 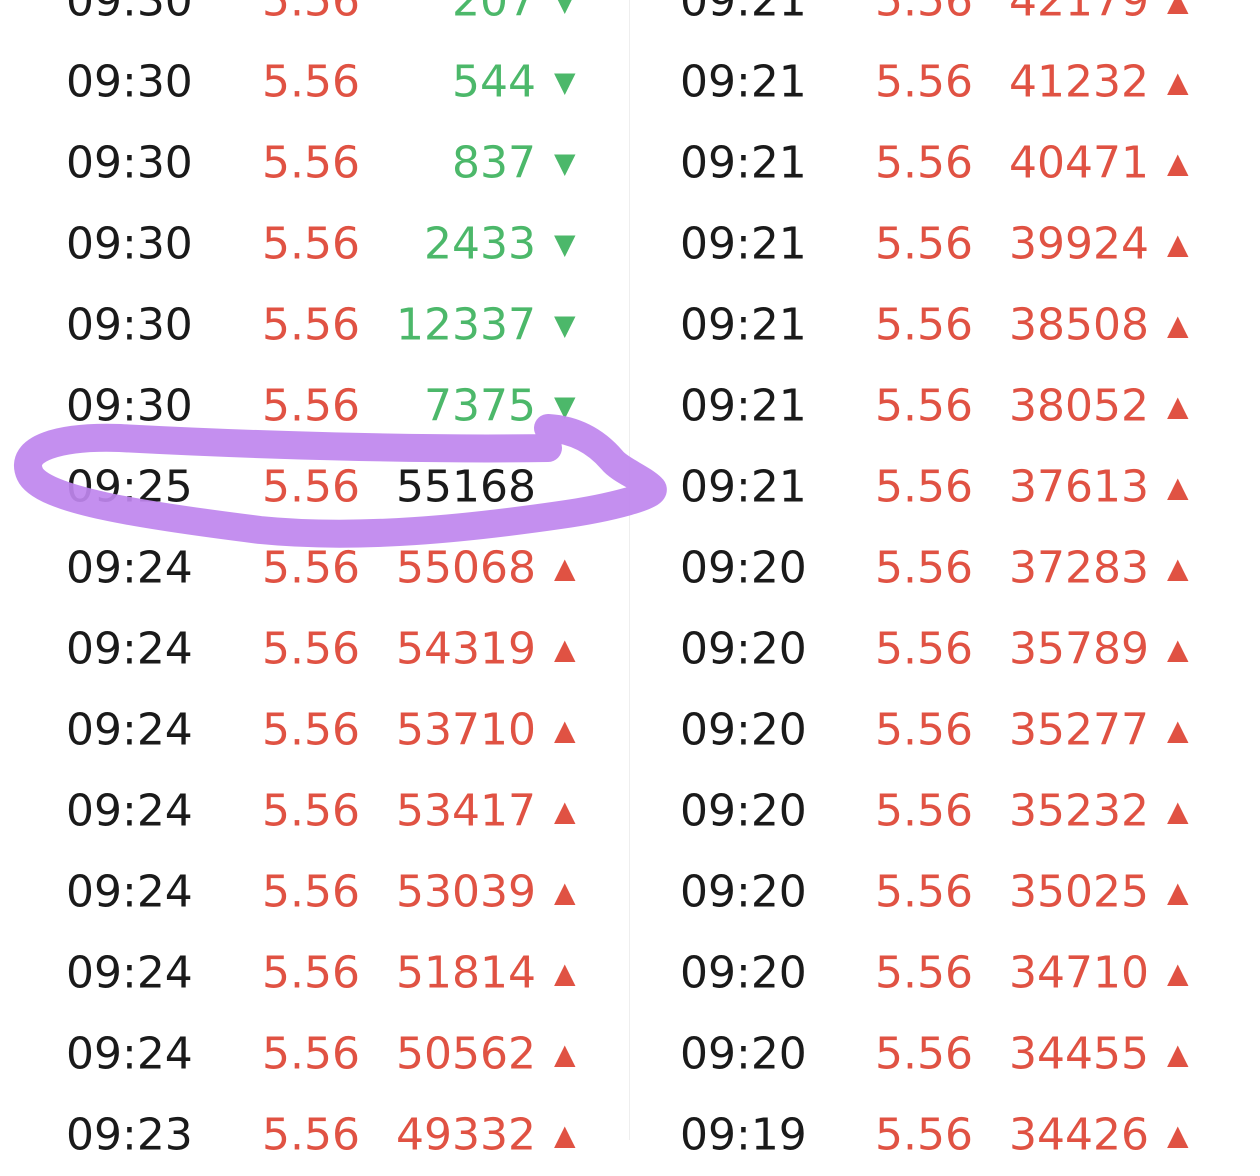 What do you see at coordinates (945, 1135) in the screenshot?
I see `trade-row: 09:19 5.56 34426 ▲` at bounding box center [945, 1135].